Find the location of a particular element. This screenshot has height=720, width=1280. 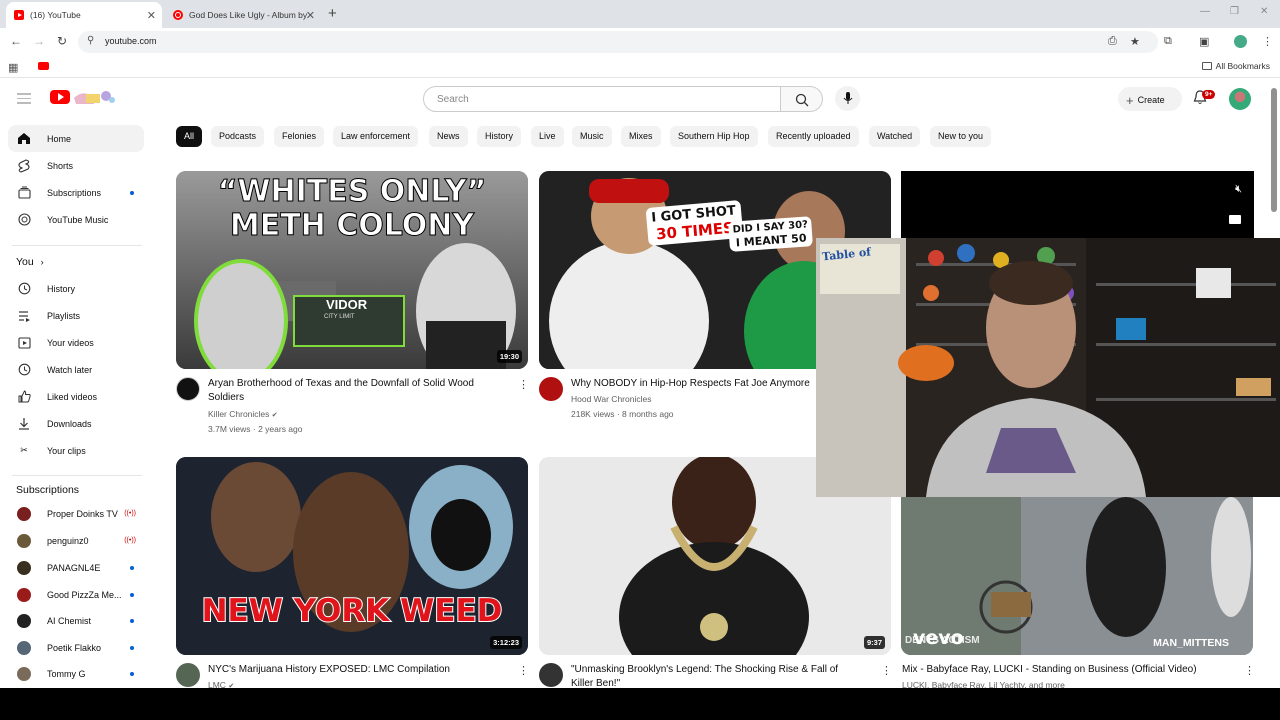

youtube-bookmark-icon is located at coordinates (43, 66).